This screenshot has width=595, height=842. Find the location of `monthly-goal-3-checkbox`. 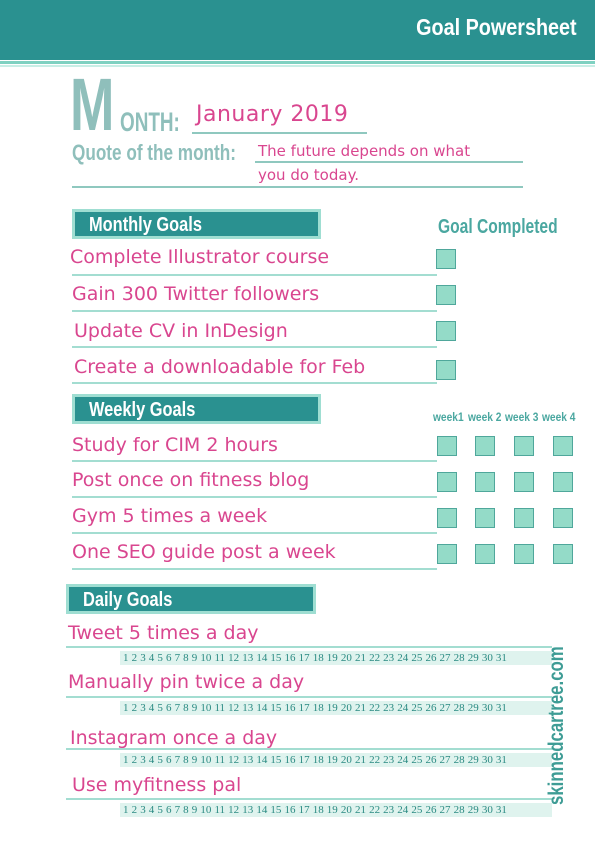

monthly-goal-3-checkbox is located at coordinates (446, 331).